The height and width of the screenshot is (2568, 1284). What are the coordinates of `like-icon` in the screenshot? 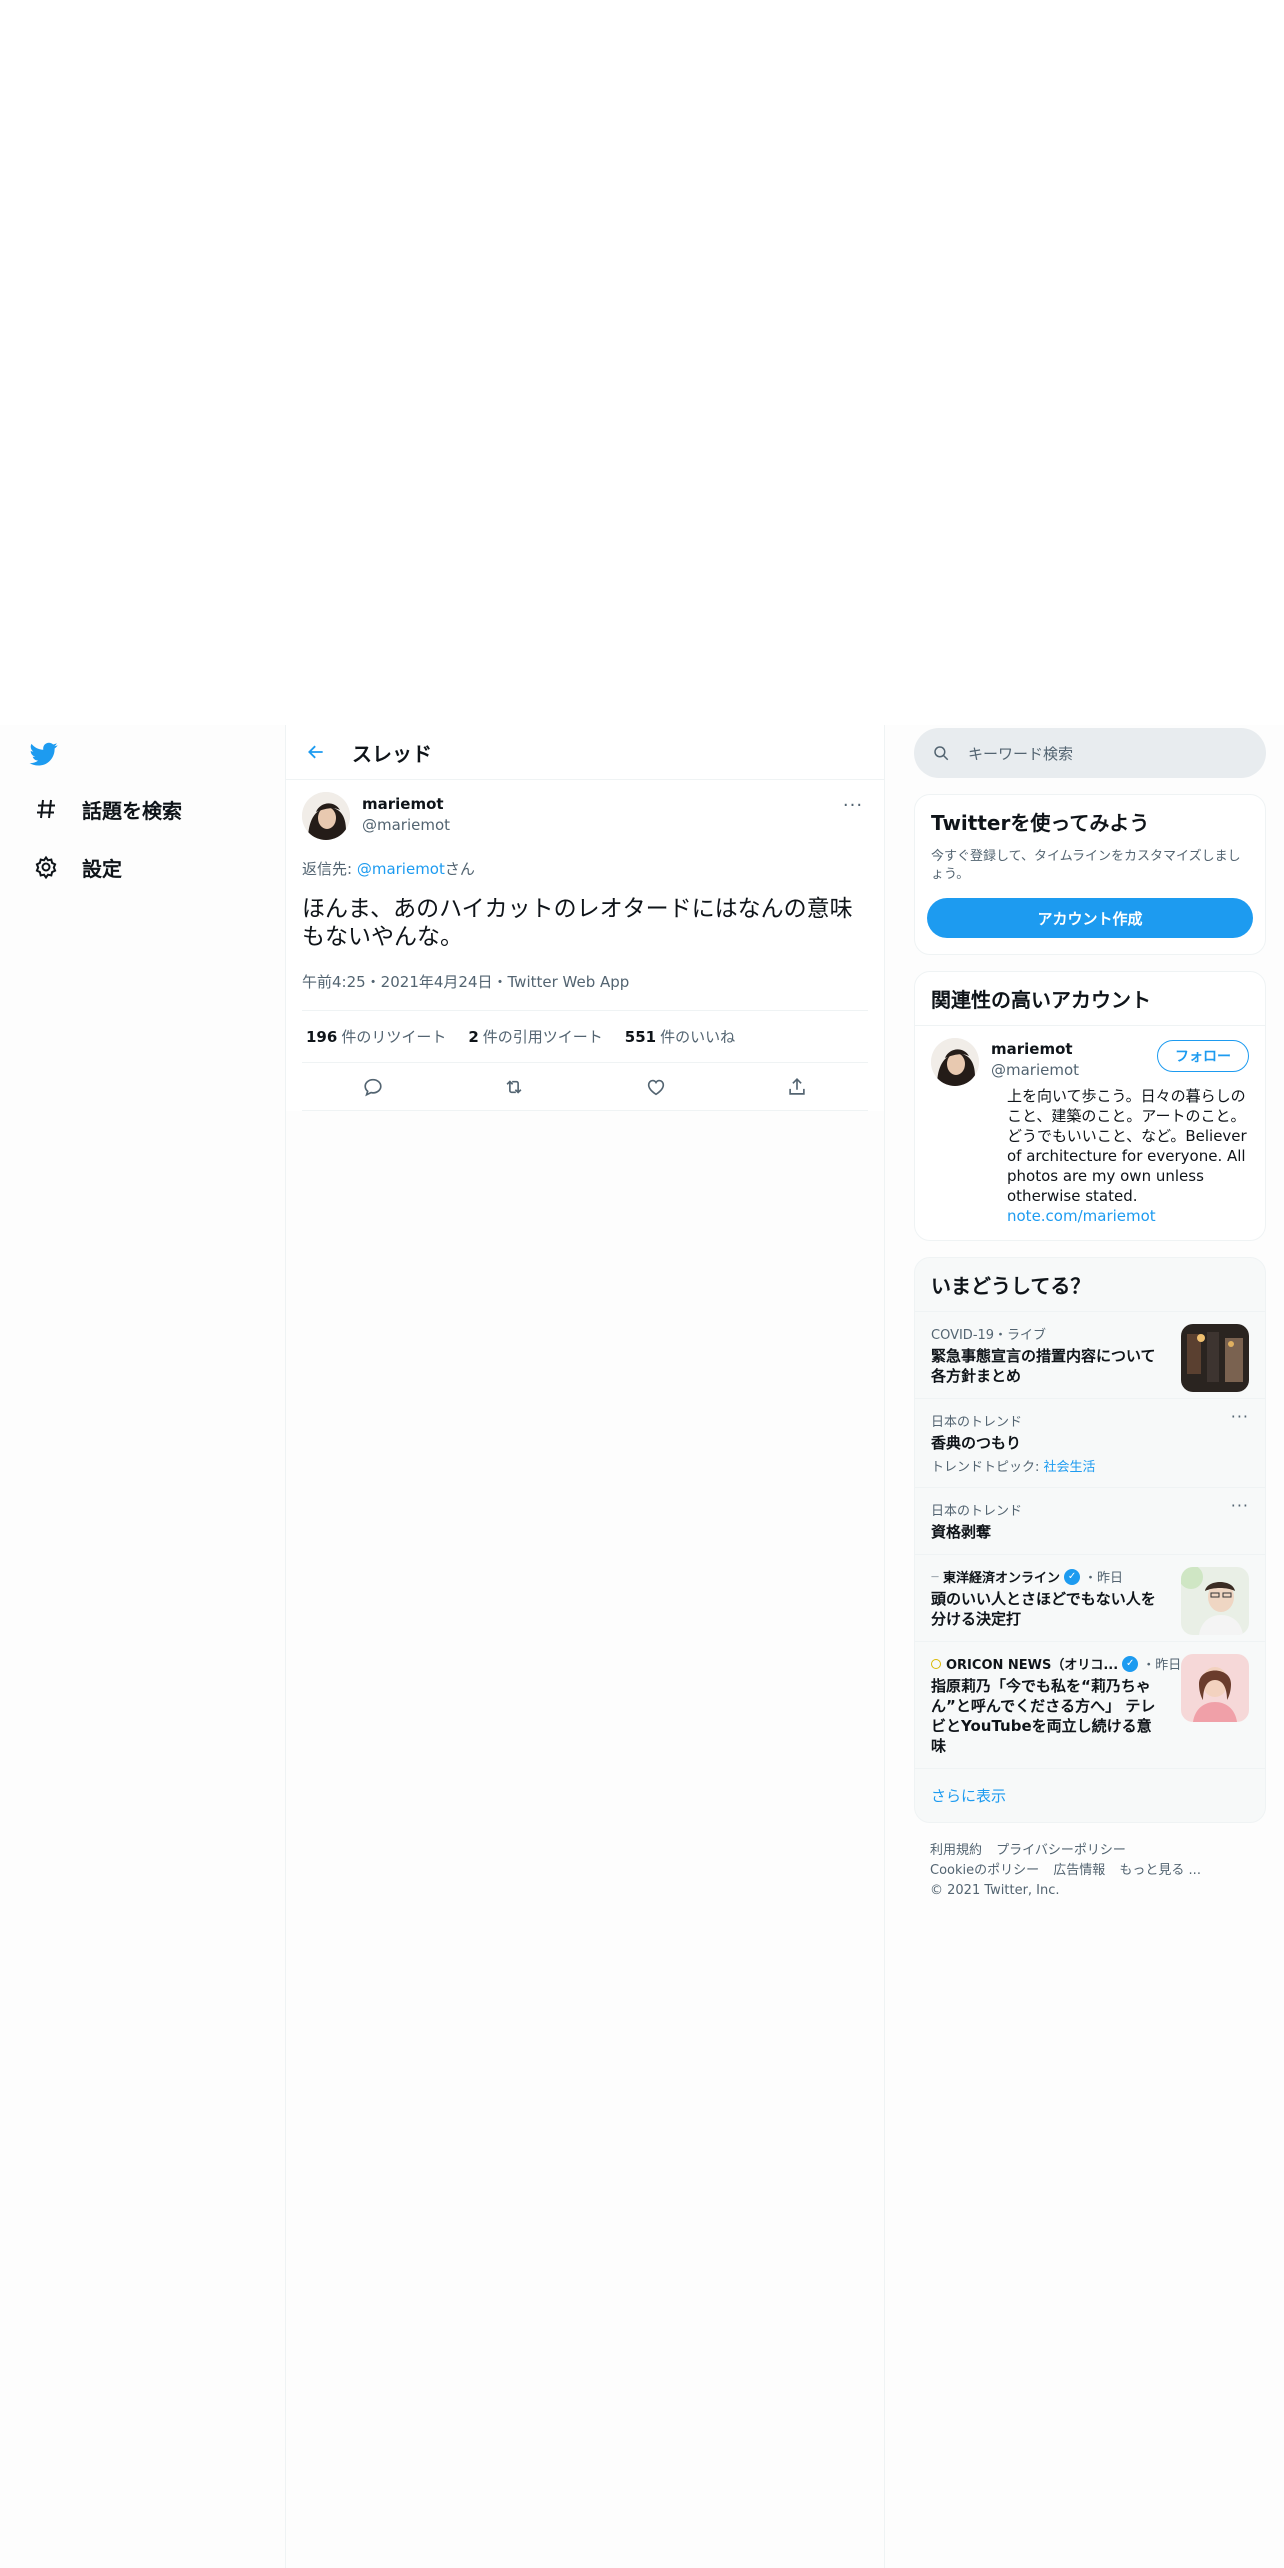 It's located at (656, 1087).